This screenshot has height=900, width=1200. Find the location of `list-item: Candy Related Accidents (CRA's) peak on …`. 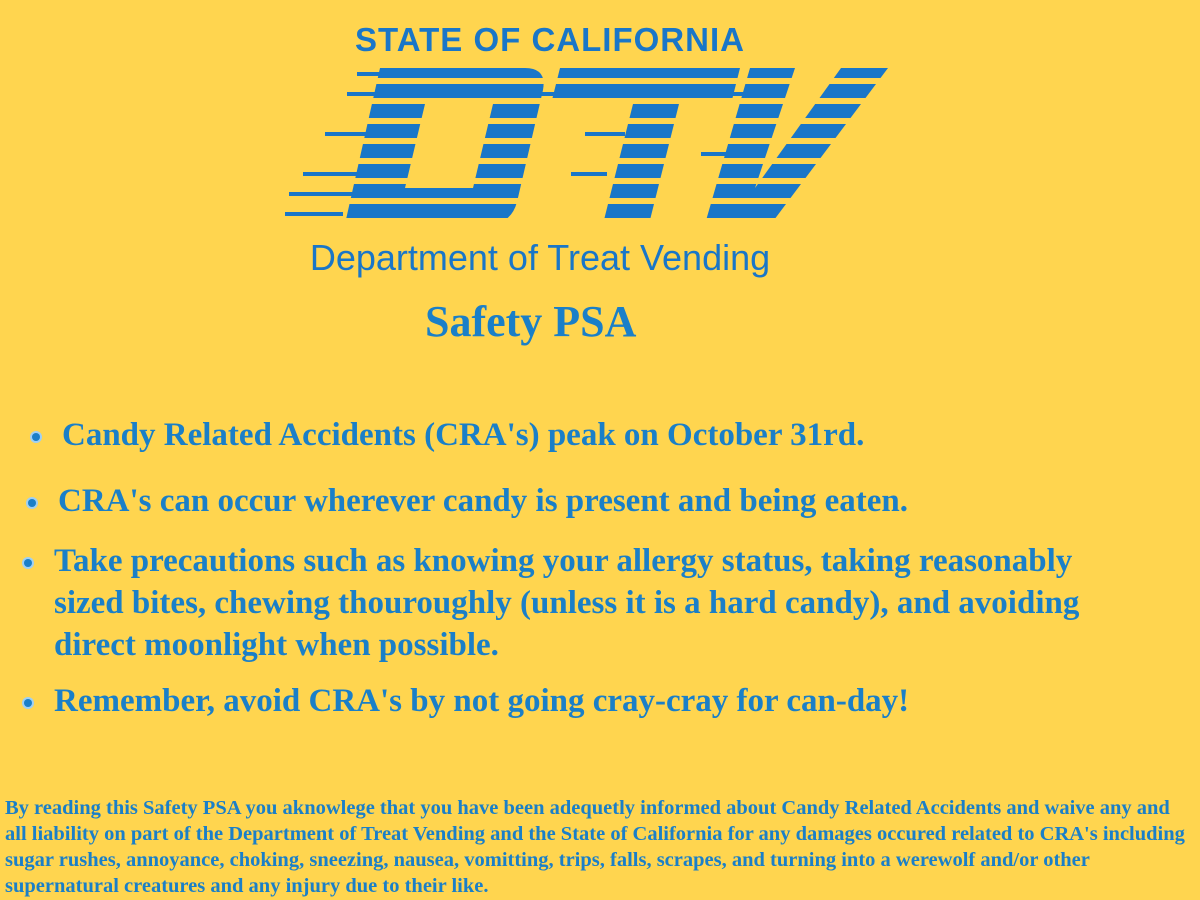

list-item: Candy Related Accidents (CRA's) peak on … is located at coordinates (582, 435).